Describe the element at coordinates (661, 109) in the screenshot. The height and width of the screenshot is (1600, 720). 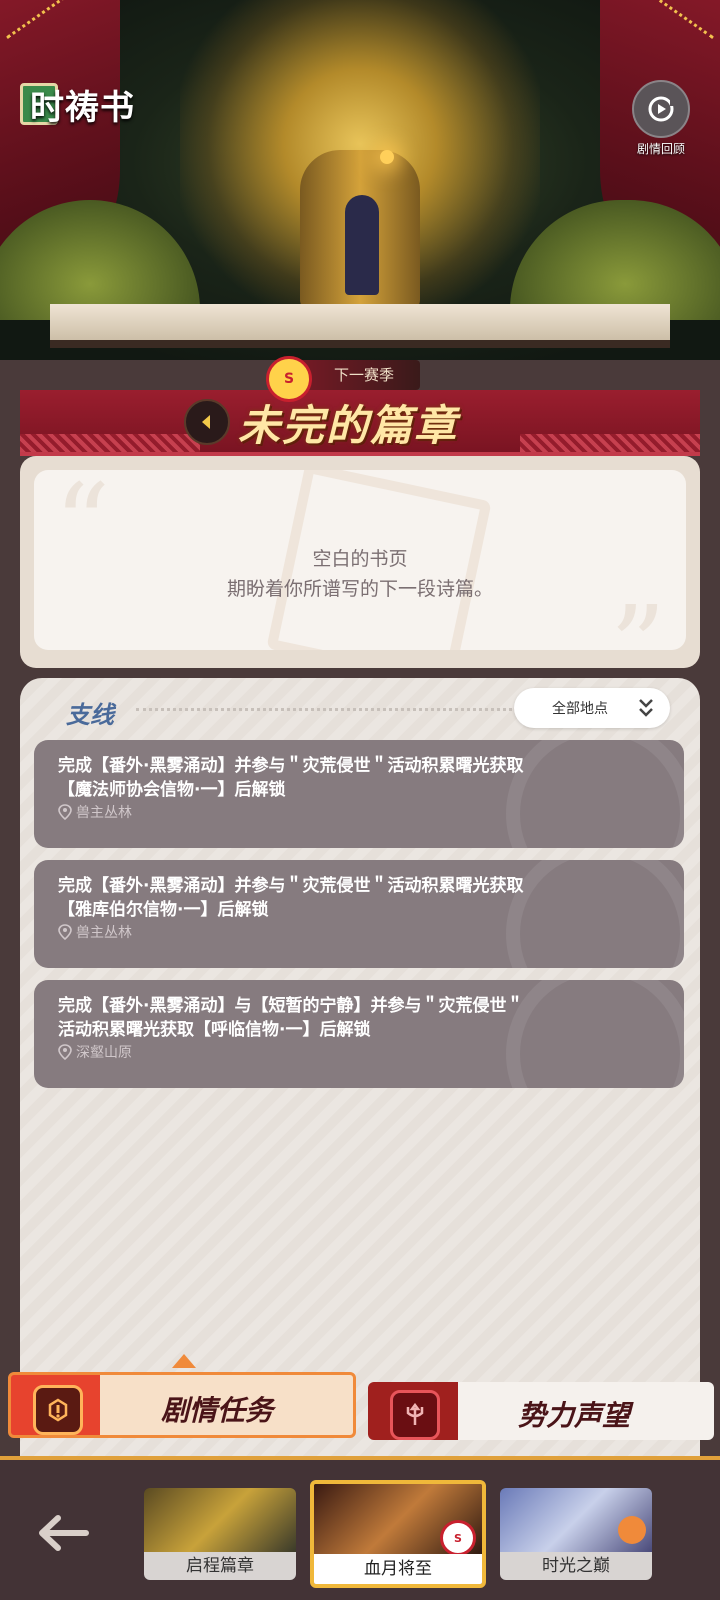
I see `replay-icon` at that location.